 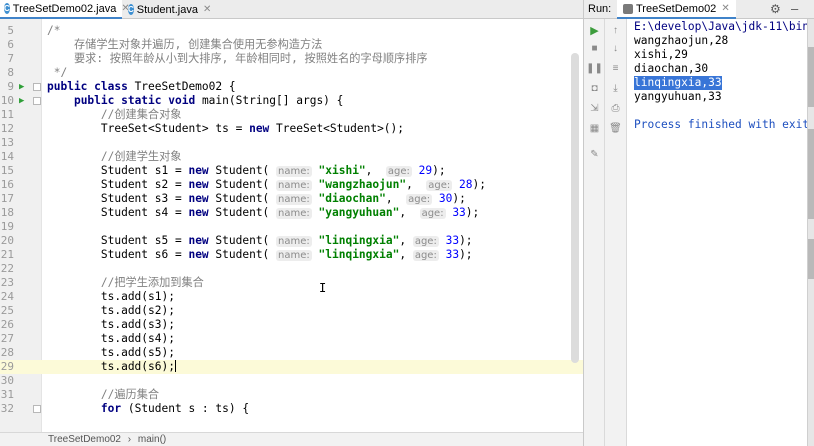 I want to click on line-number: 27, so click(x=7, y=338).